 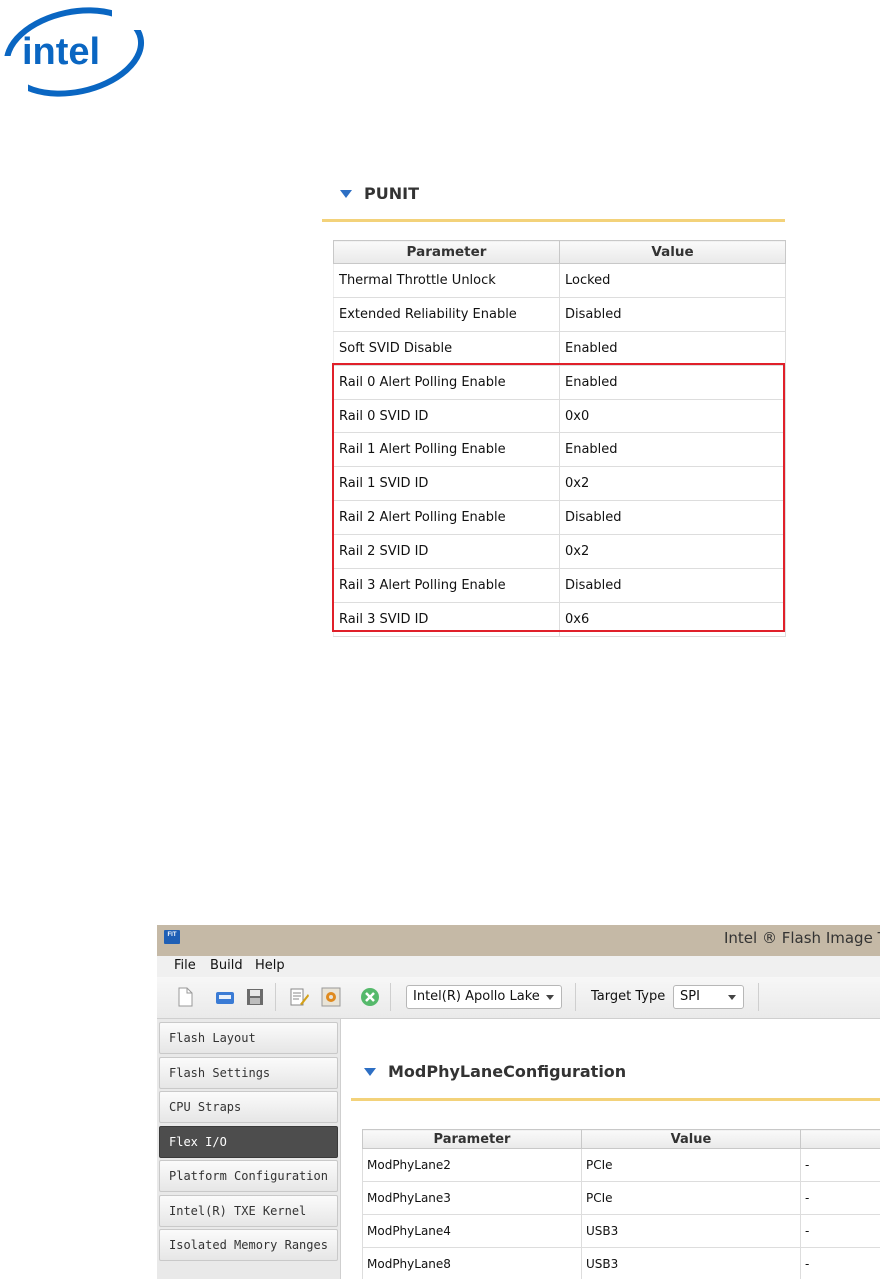 I want to click on parameter-cell: Extended Reliability Enable, so click(x=446, y=314).